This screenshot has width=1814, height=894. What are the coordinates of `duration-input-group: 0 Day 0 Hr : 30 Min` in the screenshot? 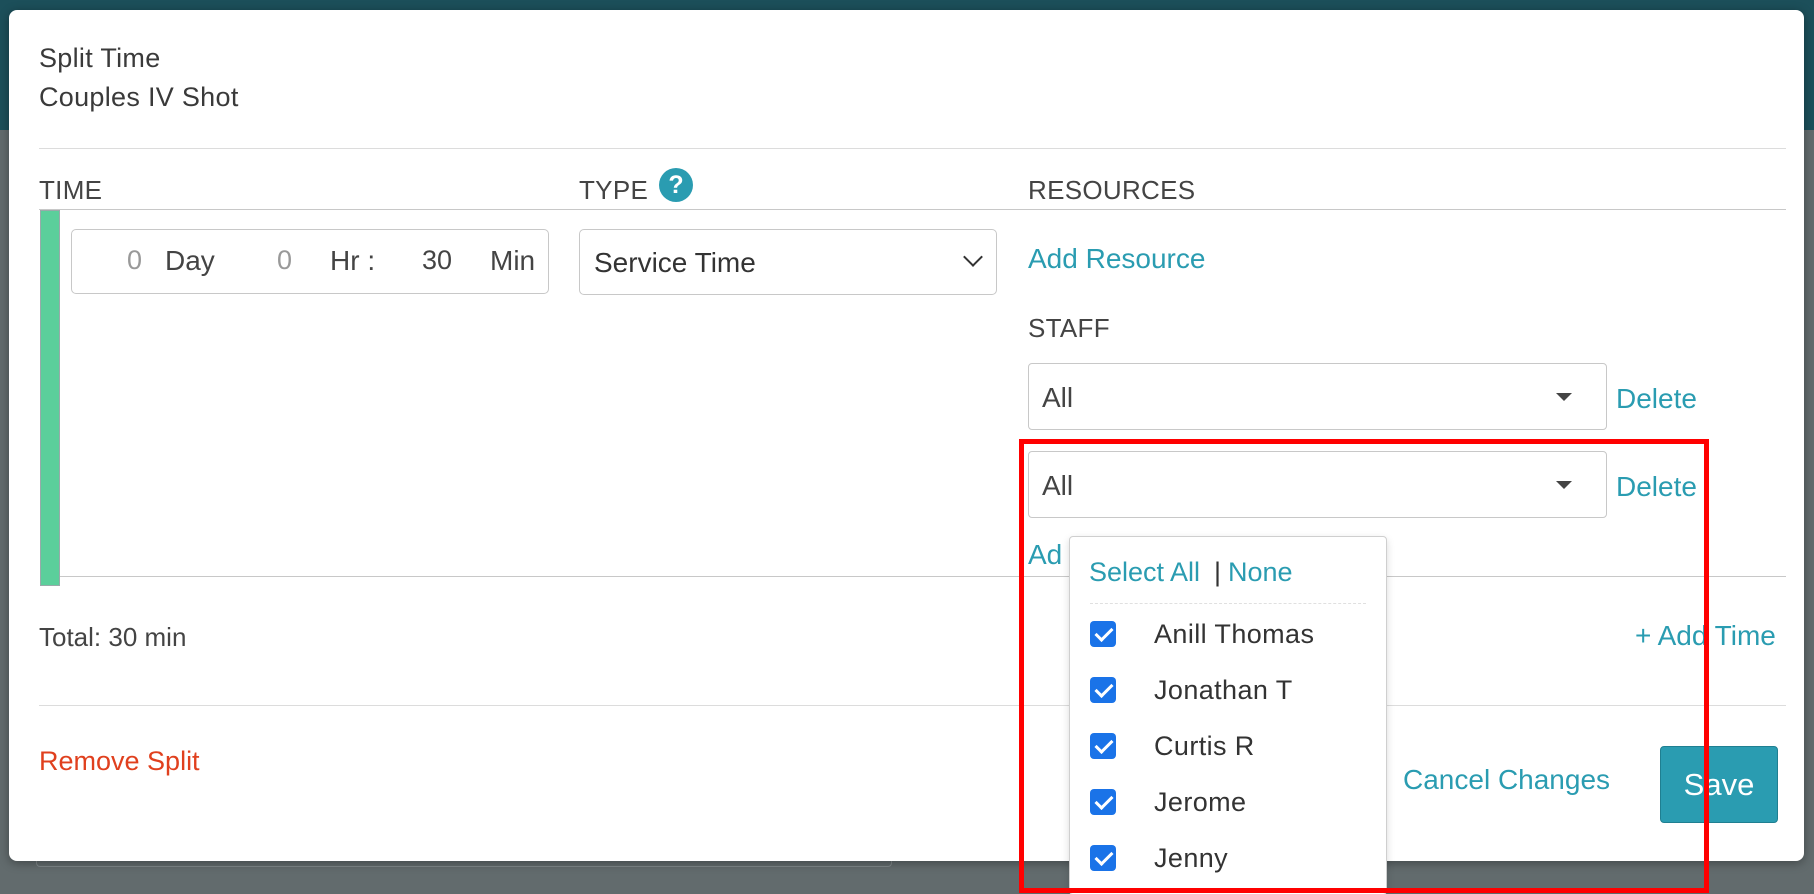 It's located at (310, 261).